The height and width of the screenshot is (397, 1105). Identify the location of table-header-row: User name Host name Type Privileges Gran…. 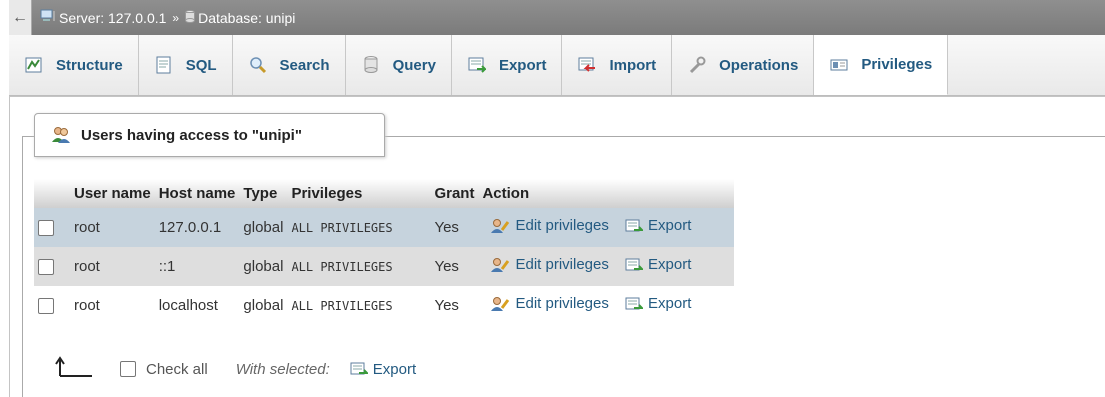
(384, 193).